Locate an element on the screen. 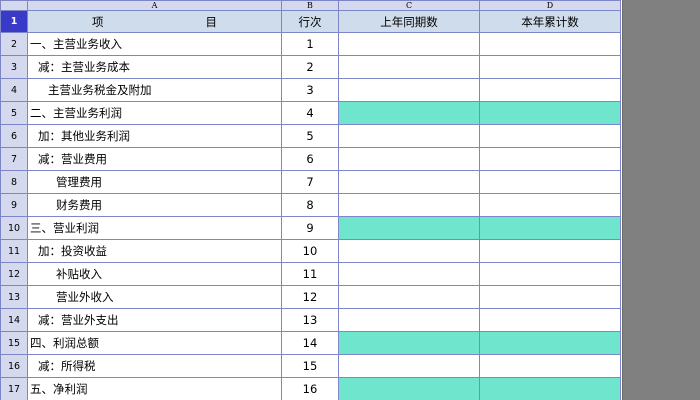 Image resolution: width=700 pixels, height=400 pixels. seq-cell: 11 is located at coordinates (310, 274).